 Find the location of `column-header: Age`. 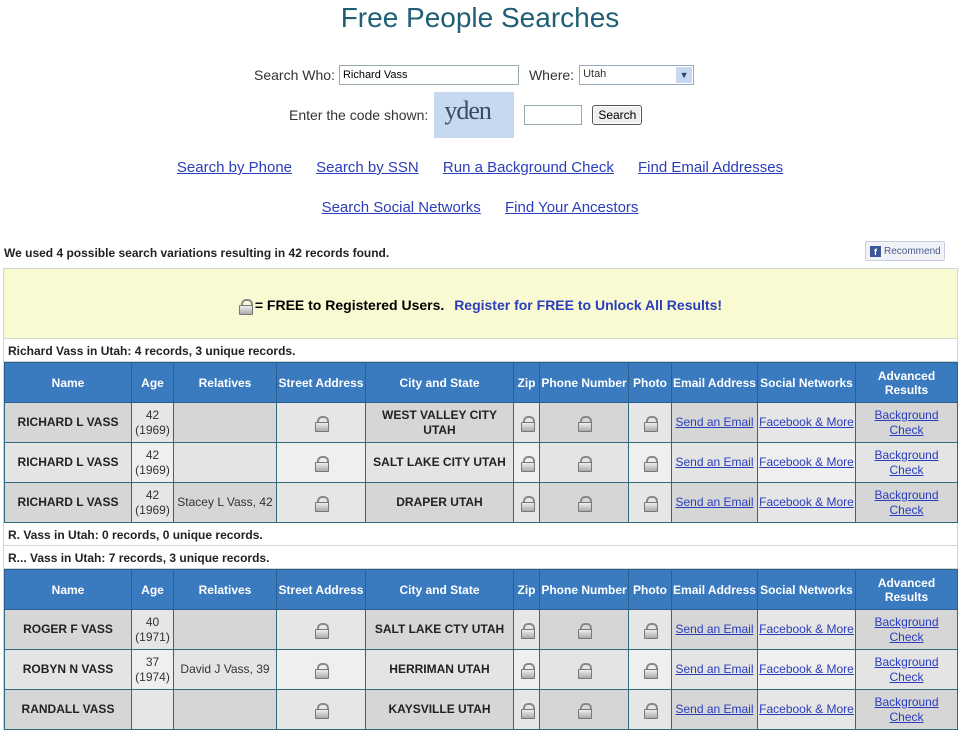

column-header: Age is located at coordinates (152, 382).